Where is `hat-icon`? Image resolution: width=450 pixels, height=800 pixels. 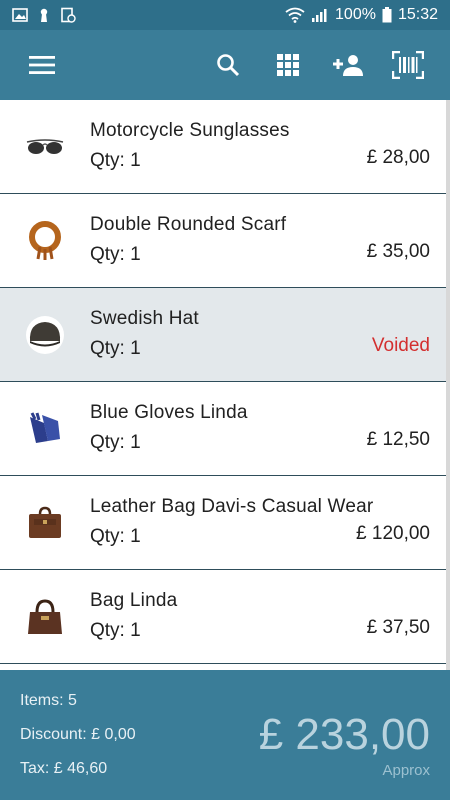 hat-icon is located at coordinates (45, 335).